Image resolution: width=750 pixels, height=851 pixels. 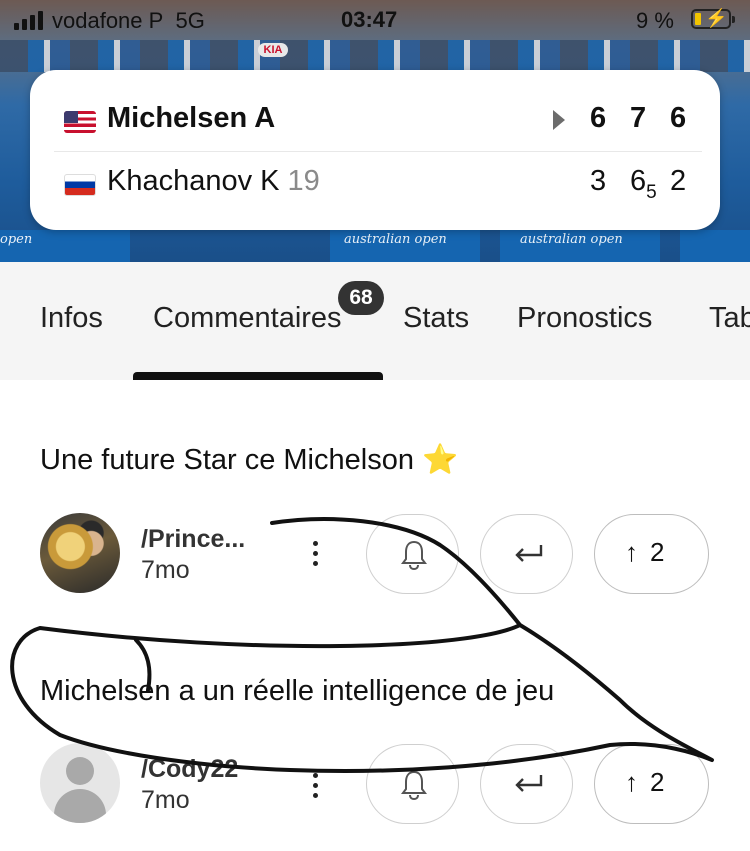 I want to click on active-tab-indicator, so click(x=258, y=376).